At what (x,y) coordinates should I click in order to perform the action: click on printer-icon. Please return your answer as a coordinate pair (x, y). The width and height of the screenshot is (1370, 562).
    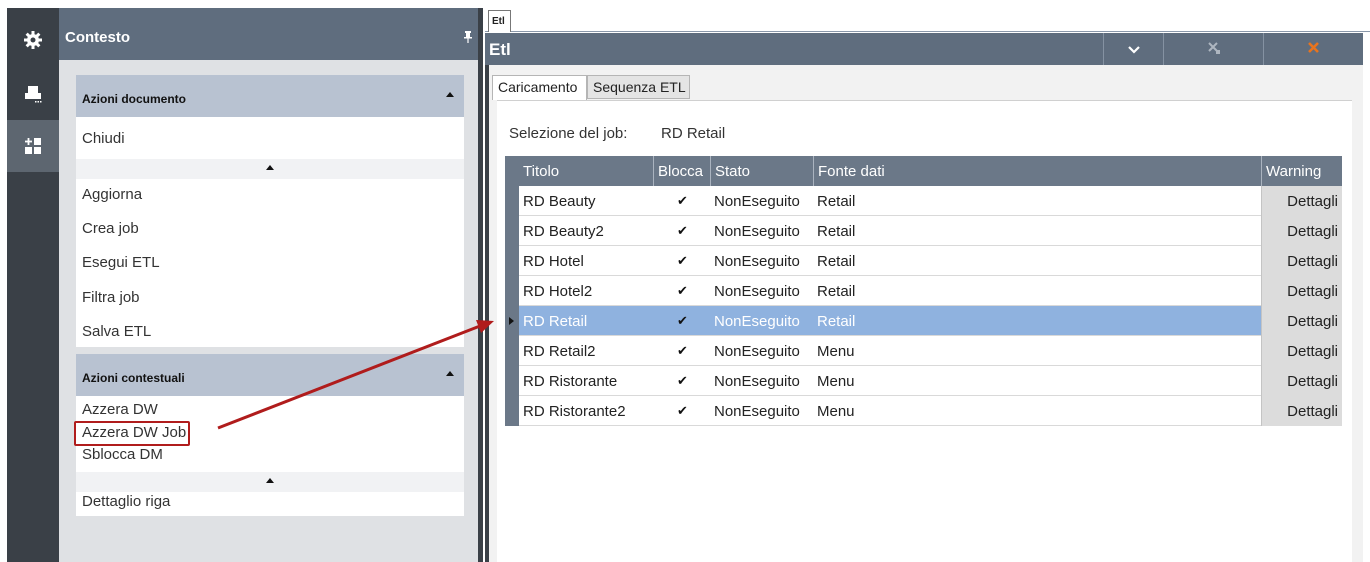
    Looking at the image, I should click on (33, 94).